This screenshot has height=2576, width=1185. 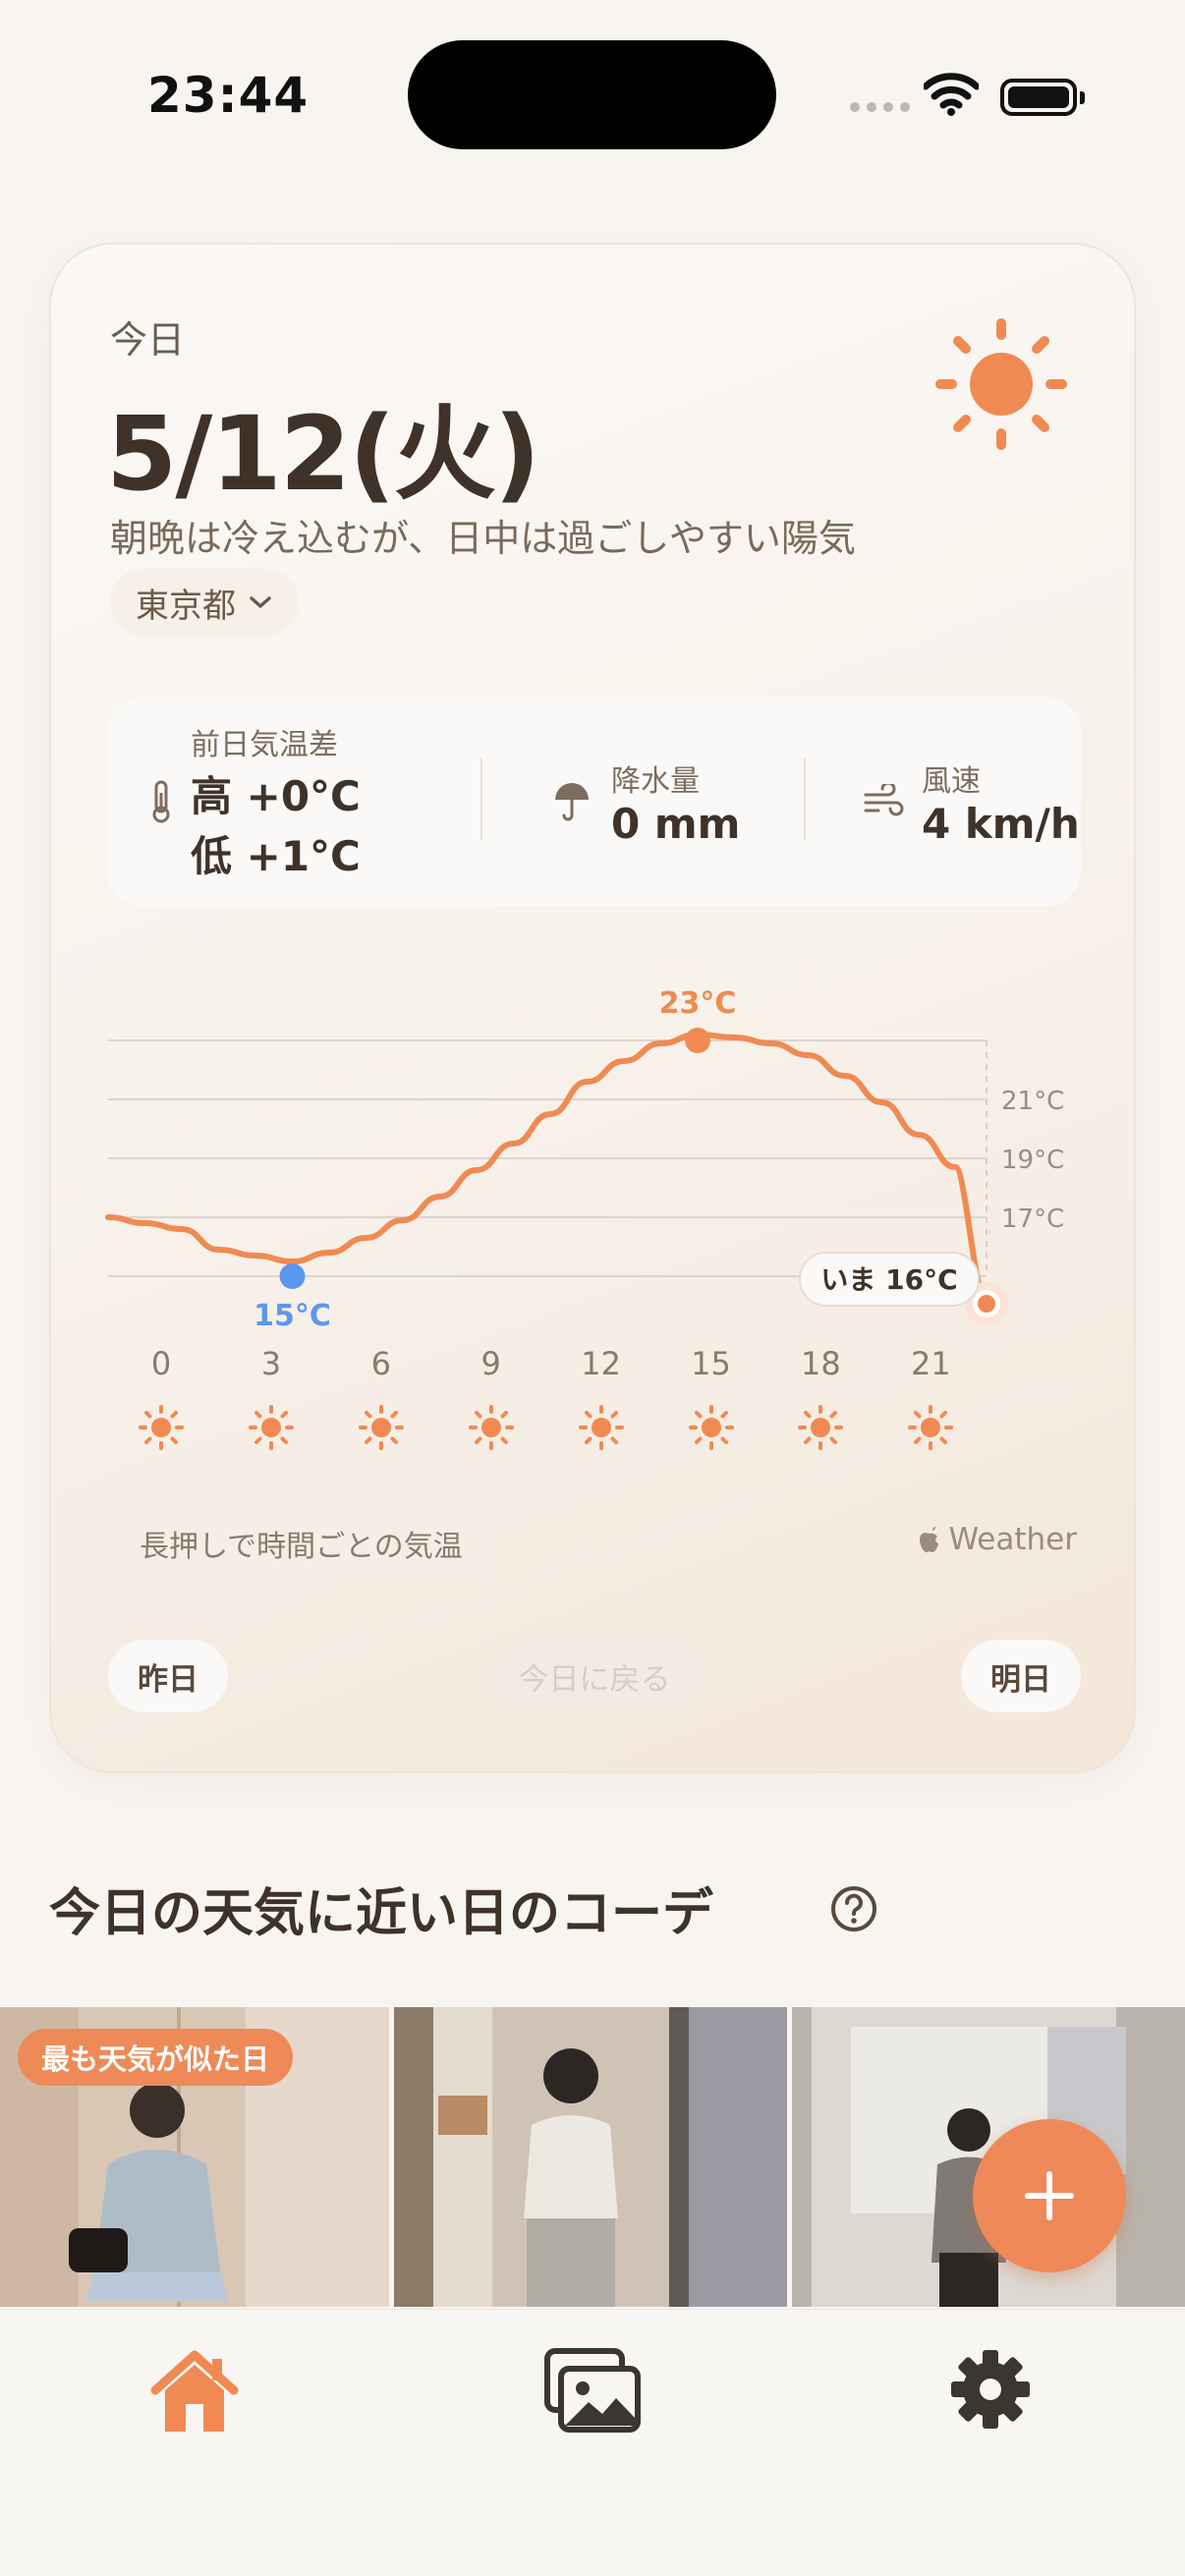 What do you see at coordinates (711, 1363) in the screenshot?
I see `hour-label: 15` at bounding box center [711, 1363].